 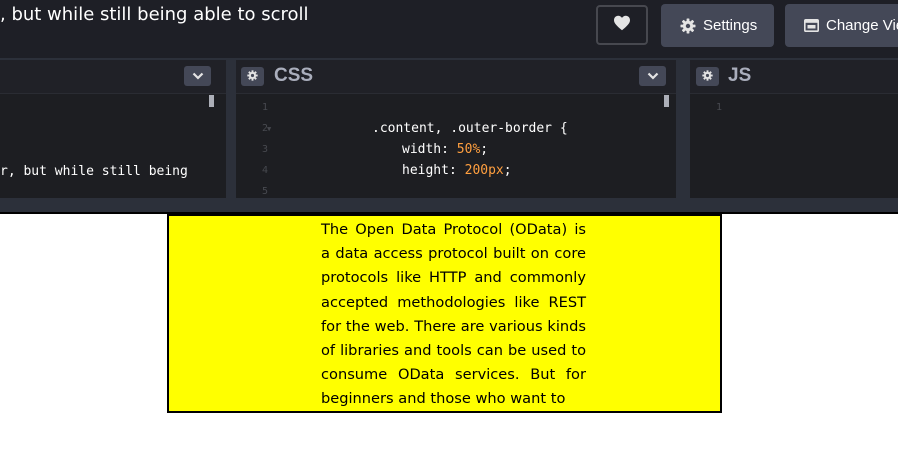 What do you see at coordinates (211, 101) in the screenshot?
I see `html-scrollbar` at bounding box center [211, 101].